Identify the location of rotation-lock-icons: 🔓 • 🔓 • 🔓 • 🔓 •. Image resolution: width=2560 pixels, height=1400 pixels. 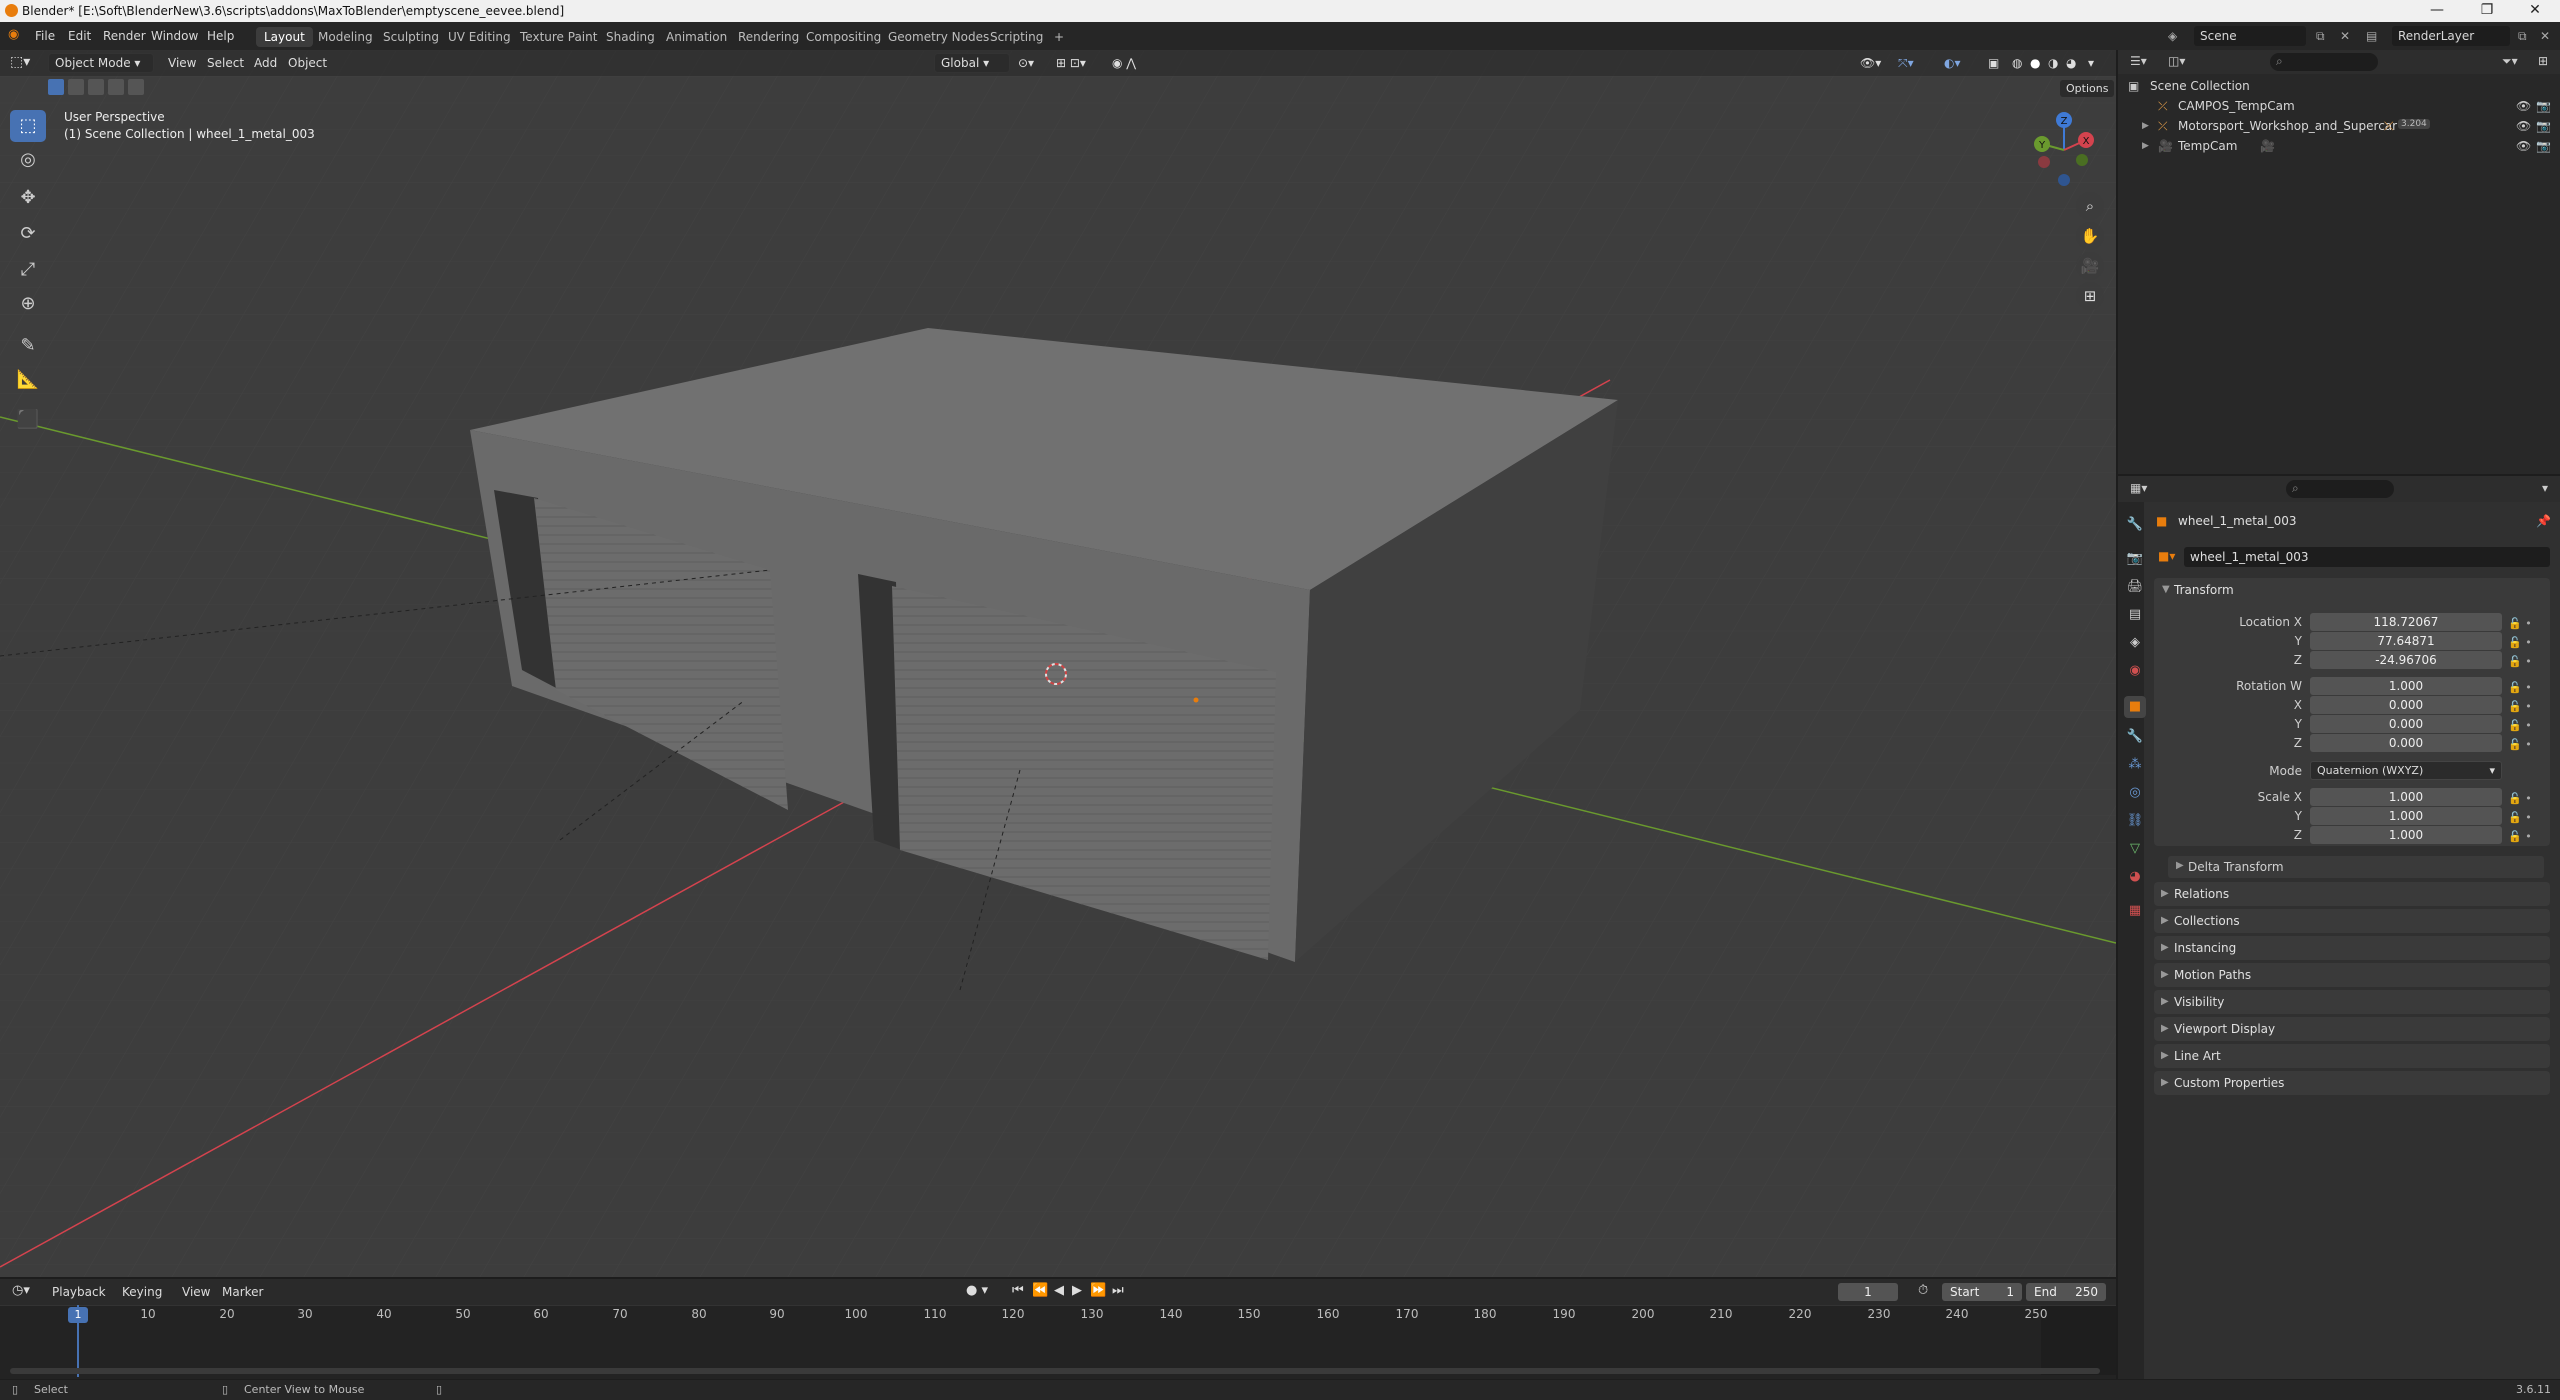
(2528, 716).